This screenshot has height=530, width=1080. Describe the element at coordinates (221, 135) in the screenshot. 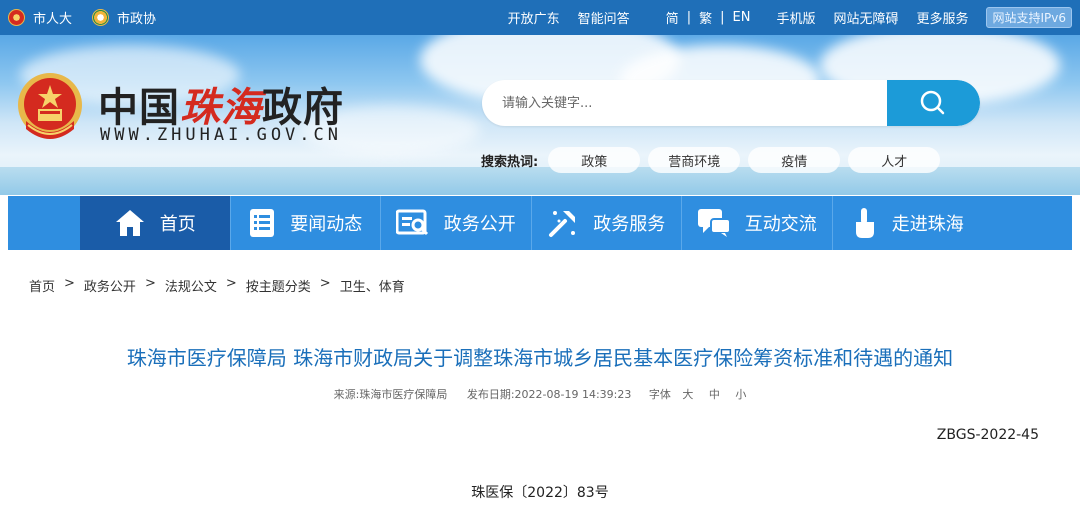

I see `site-domain: WWW.ZHUHAI.GOV.CN` at that location.